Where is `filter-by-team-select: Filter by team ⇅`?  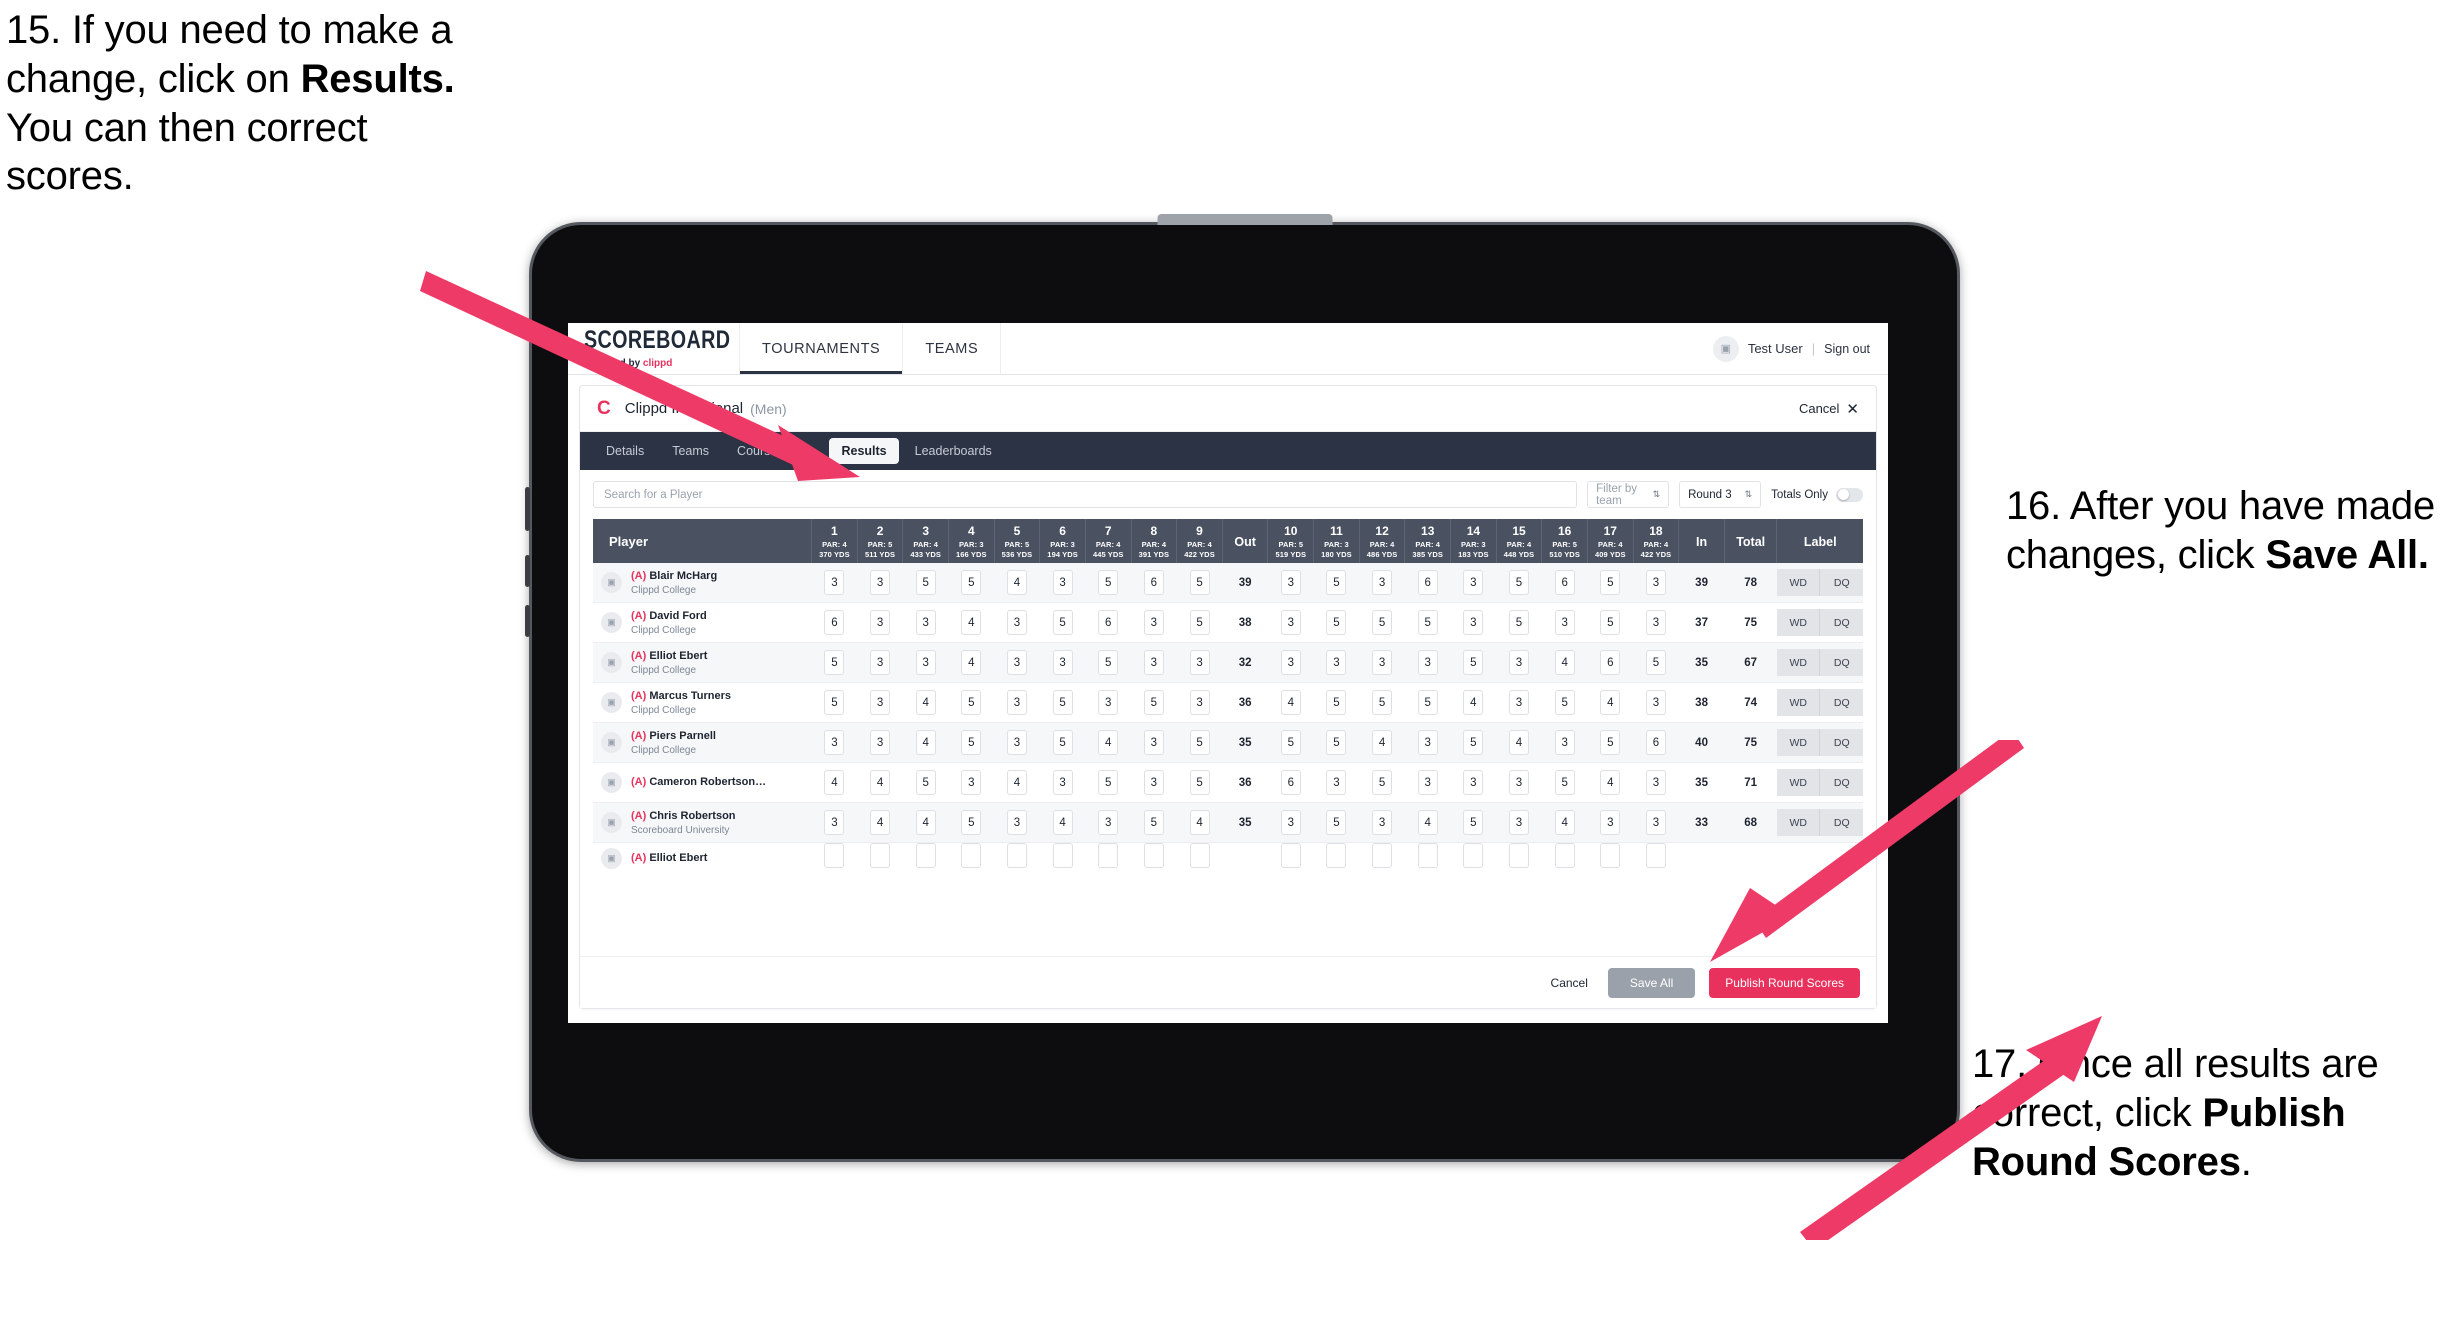
filter-by-team-select: Filter by team ⇅ is located at coordinates (1628, 494).